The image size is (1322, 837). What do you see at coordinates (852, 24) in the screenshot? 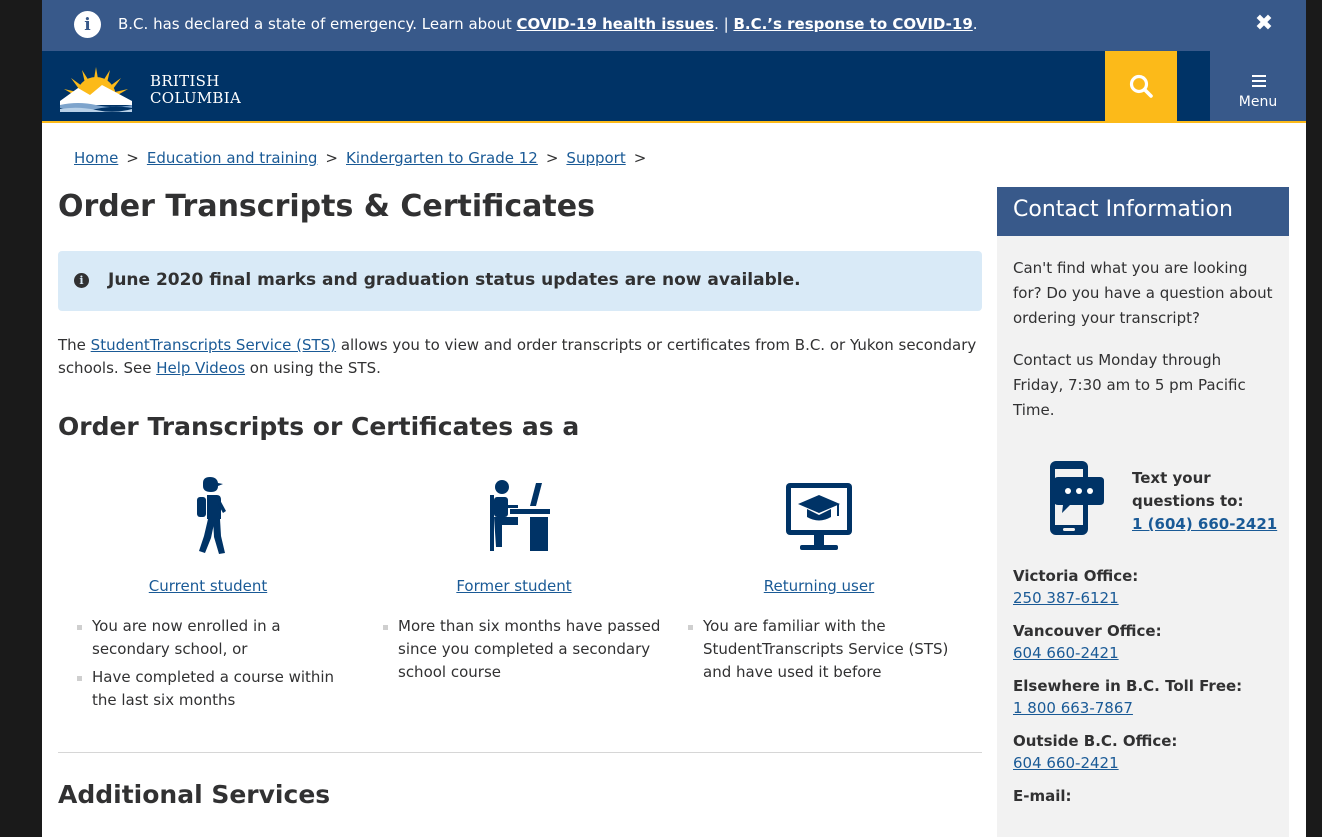
I see `bc-response-covid-link: B.C.’s response to COVID-19` at bounding box center [852, 24].